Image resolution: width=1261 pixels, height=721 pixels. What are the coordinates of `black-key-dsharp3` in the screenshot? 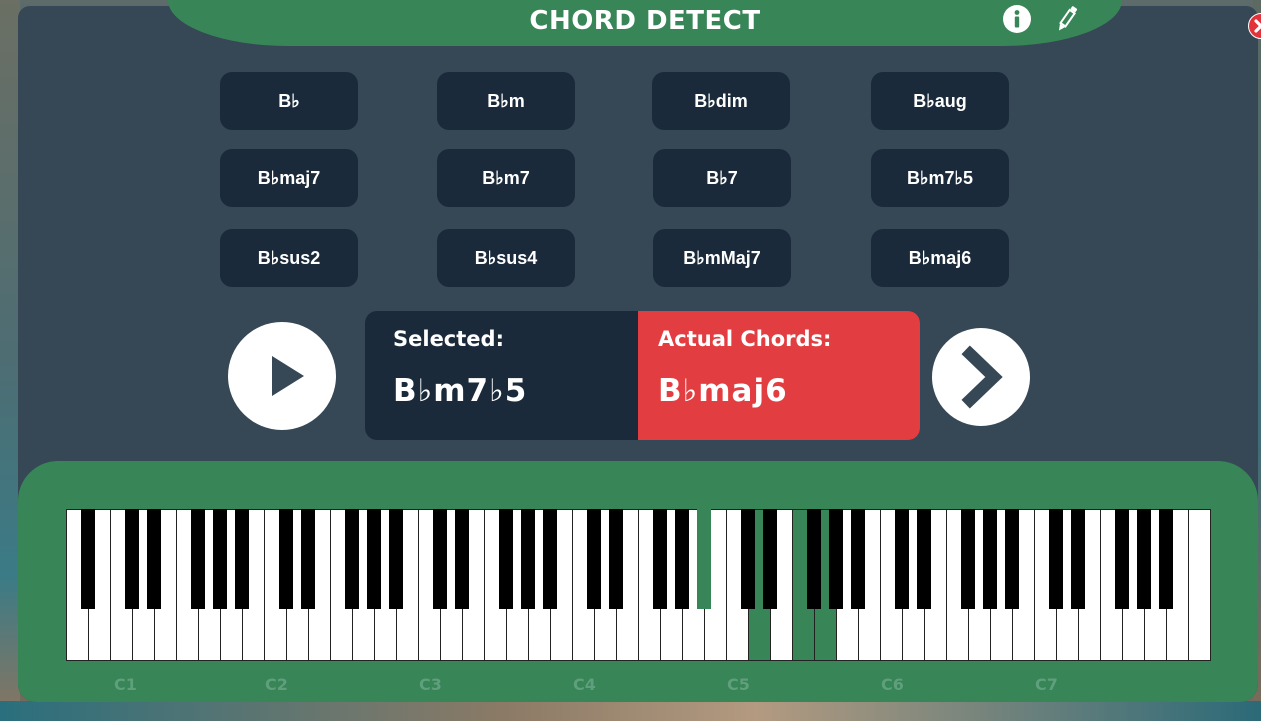 It's located at (462, 559).